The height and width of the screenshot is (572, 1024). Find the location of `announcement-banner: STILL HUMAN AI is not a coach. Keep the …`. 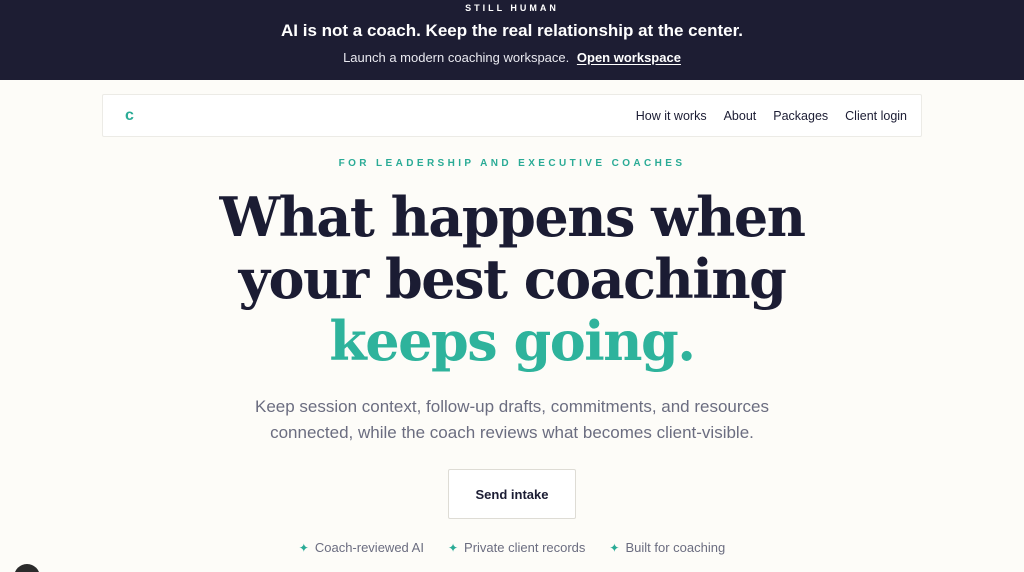

announcement-banner: STILL HUMAN AI is not a coach. Keep the … is located at coordinates (512, 40).